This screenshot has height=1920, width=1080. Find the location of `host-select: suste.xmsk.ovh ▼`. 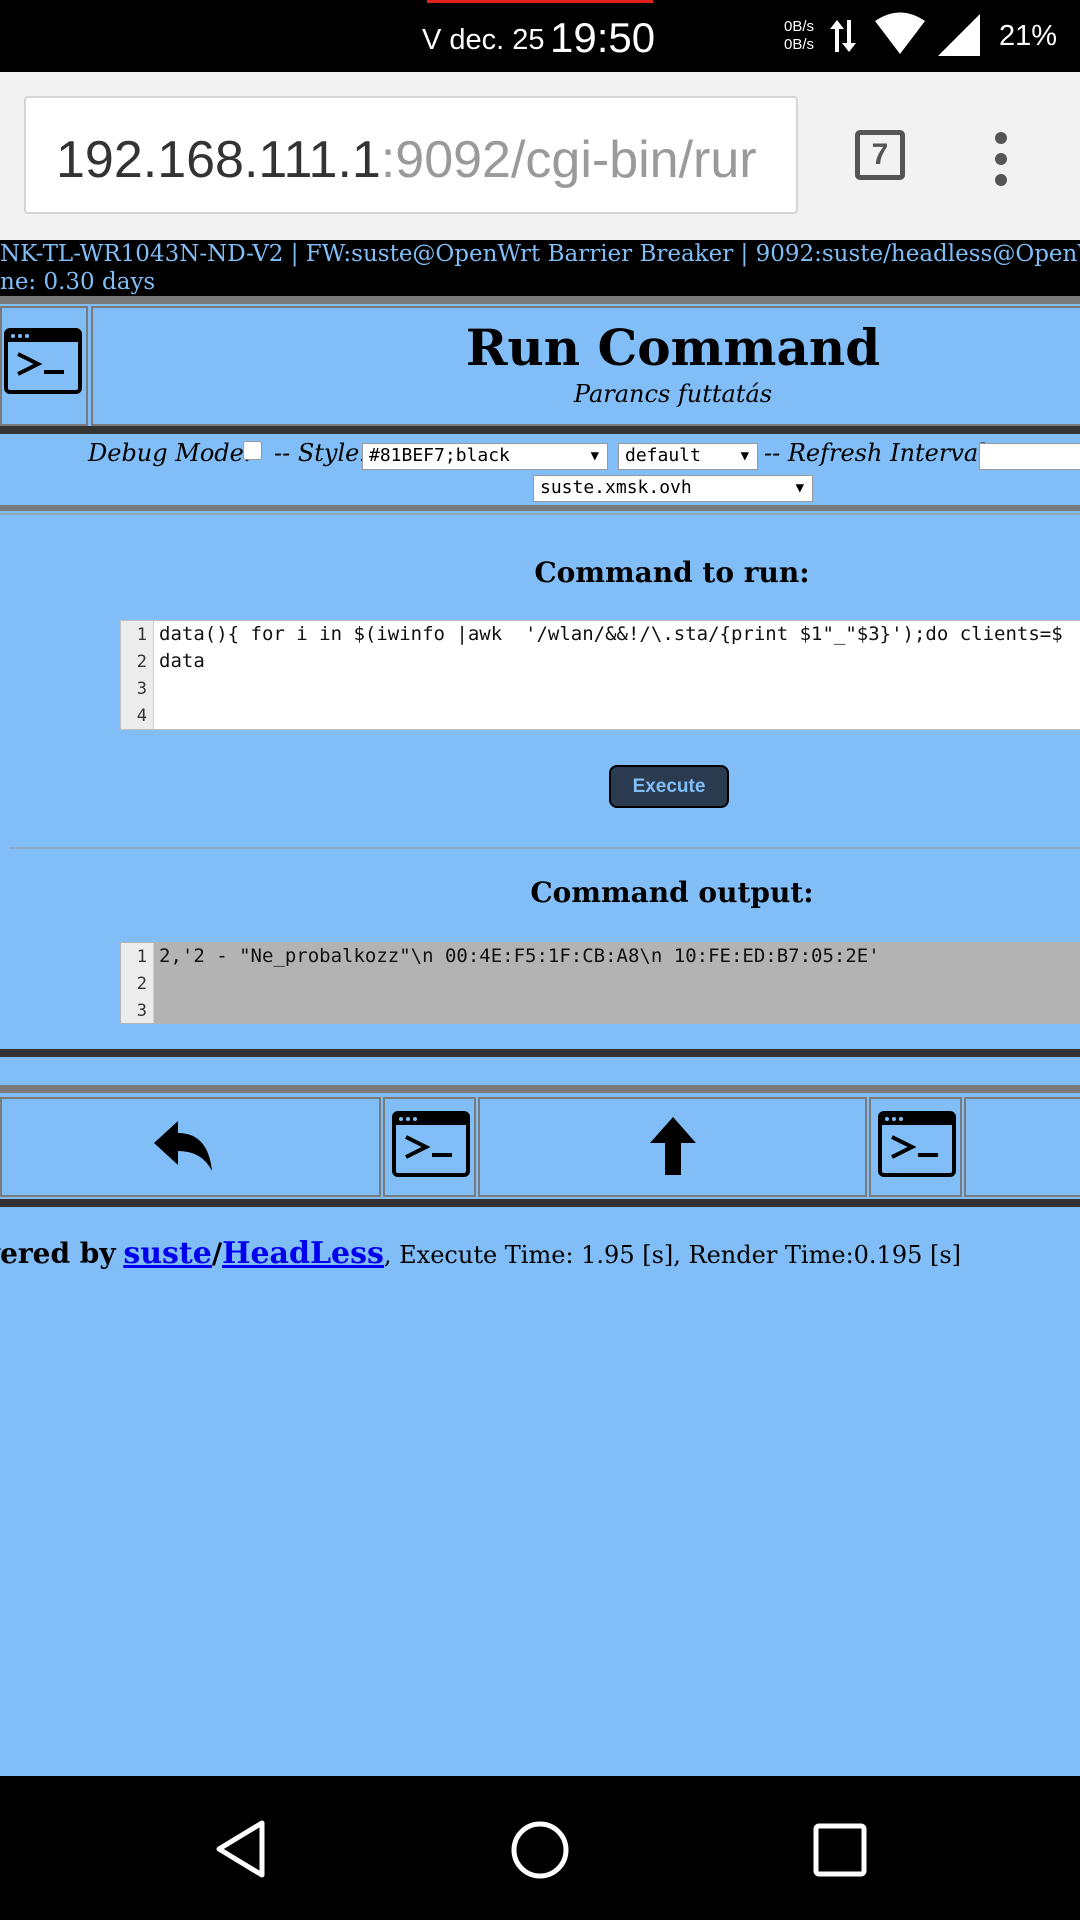

host-select: suste.xmsk.ovh ▼ is located at coordinates (673, 488).